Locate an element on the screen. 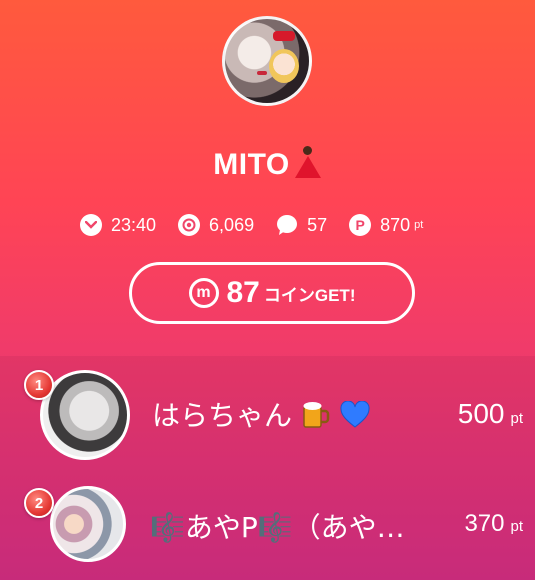 The image size is (535, 580). coin-get-button: m 87 コインGET! is located at coordinates (272, 293).